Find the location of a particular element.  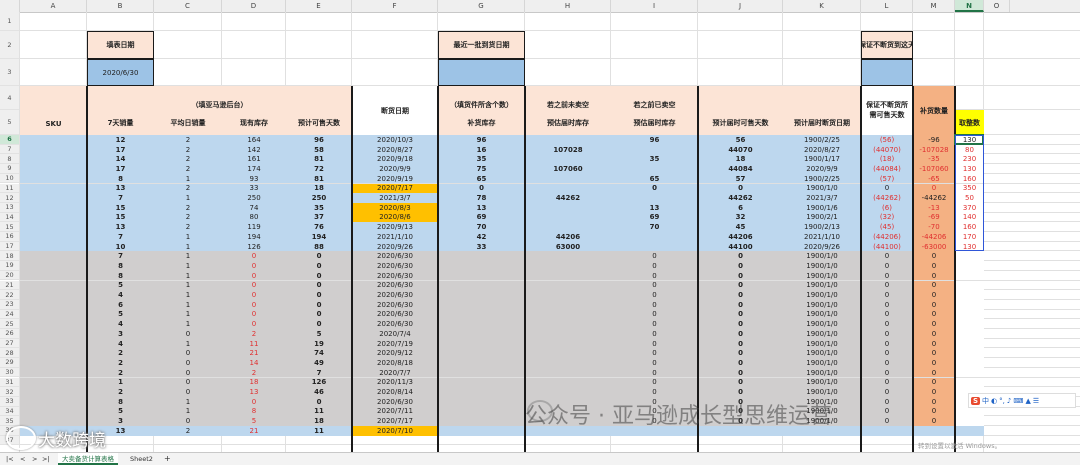

cell-d: 2 is located at coordinates (254, 372).